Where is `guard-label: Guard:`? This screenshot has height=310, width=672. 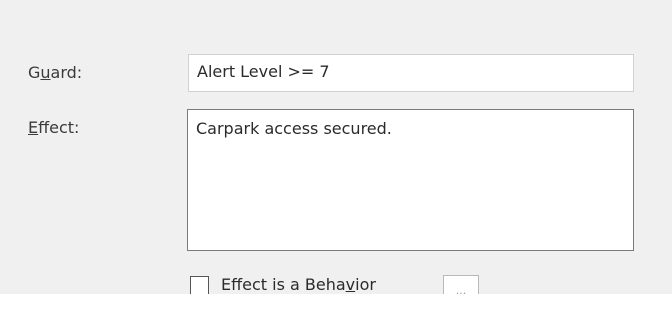
guard-label: Guard: is located at coordinates (55, 73).